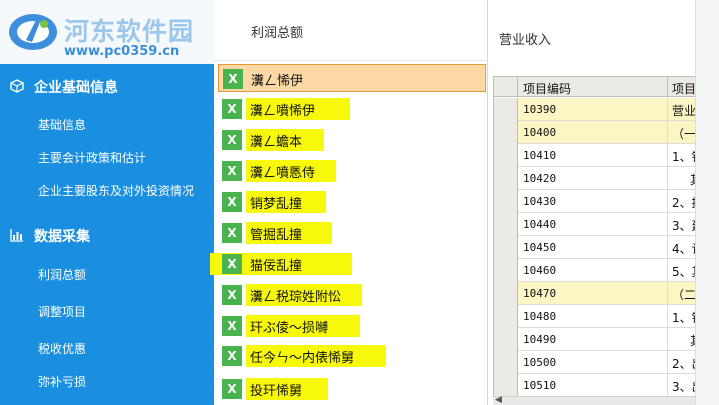  Describe the element at coordinates (276, 391) in the screenshot. I see `list-item-label: 投玕悕舅` at that location.